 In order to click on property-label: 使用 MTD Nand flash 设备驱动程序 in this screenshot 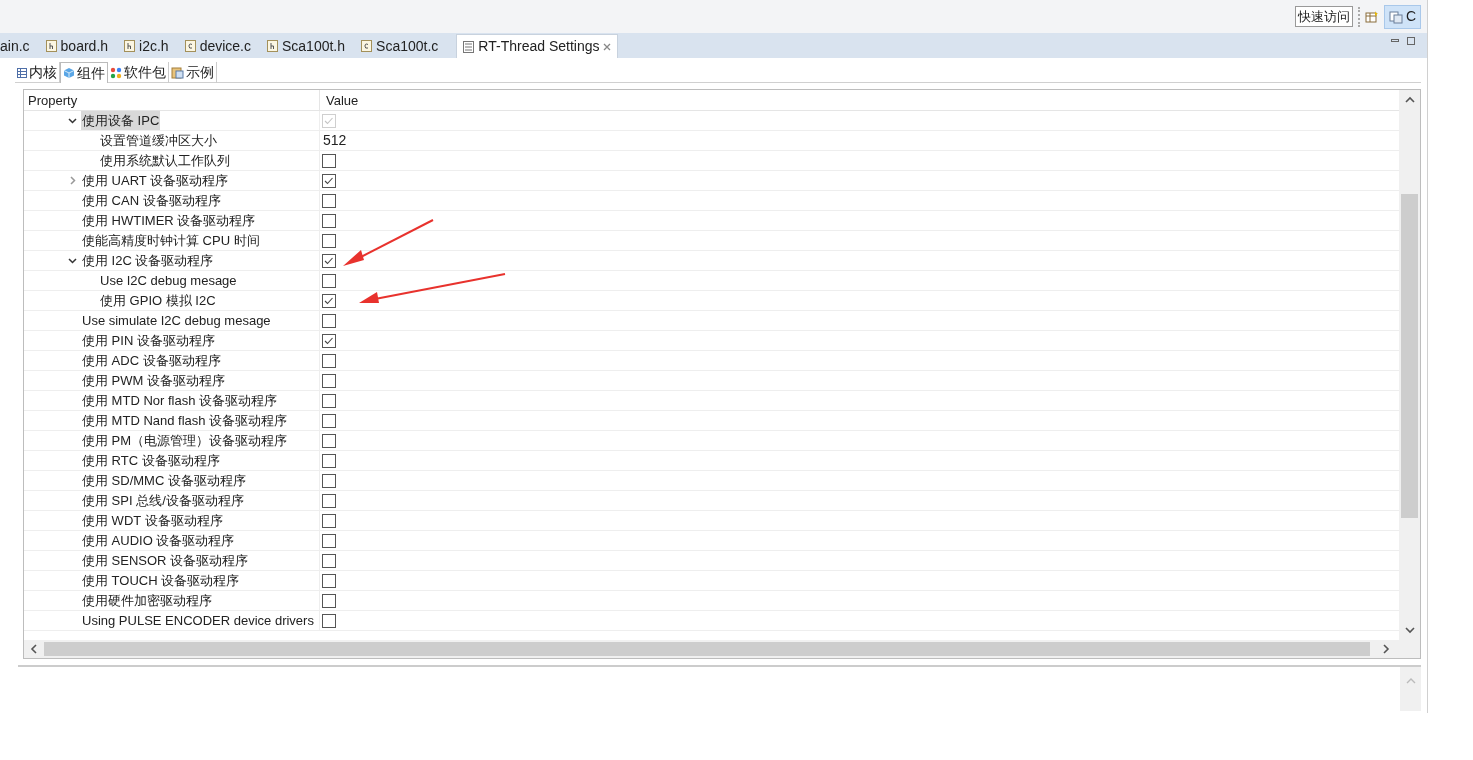, I will do `click(185, 420)`.